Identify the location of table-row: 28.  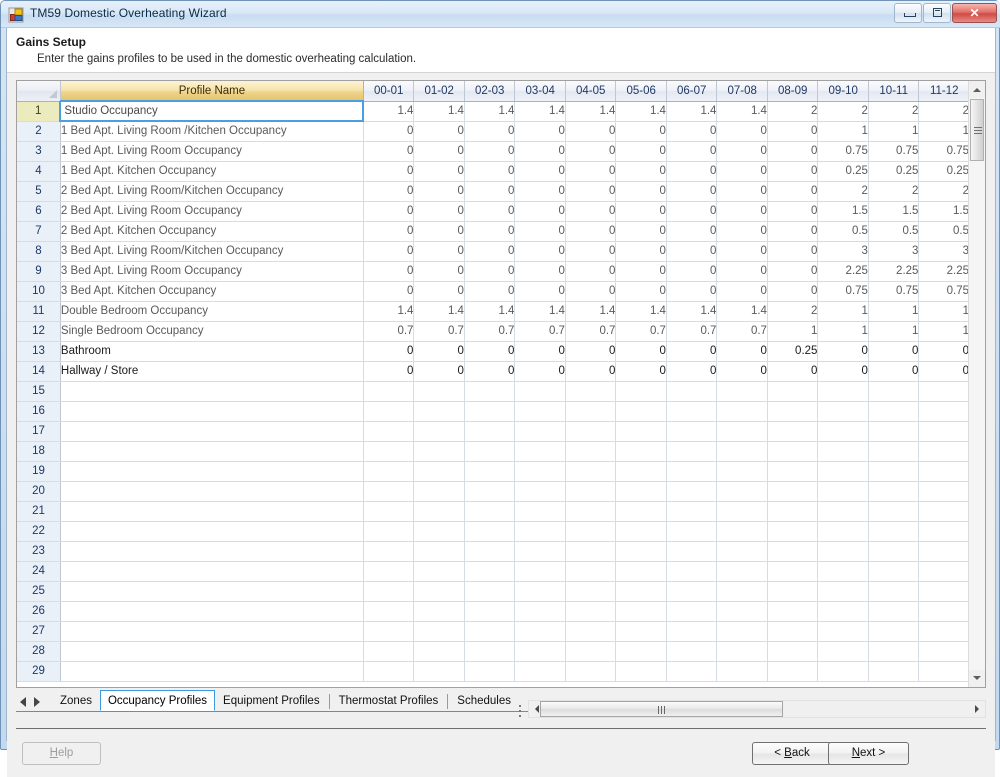
(493, 651).